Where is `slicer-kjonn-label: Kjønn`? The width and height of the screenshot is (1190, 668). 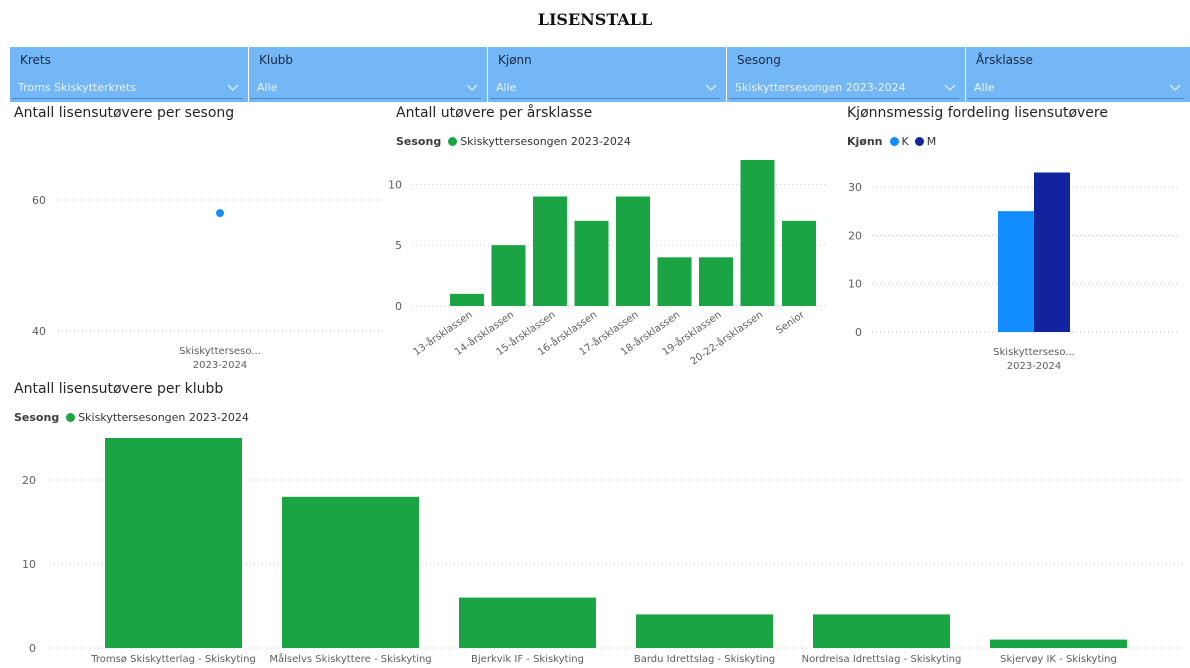 slicer-kjonn-label: Kjønn is located at coordinates (515, 60).